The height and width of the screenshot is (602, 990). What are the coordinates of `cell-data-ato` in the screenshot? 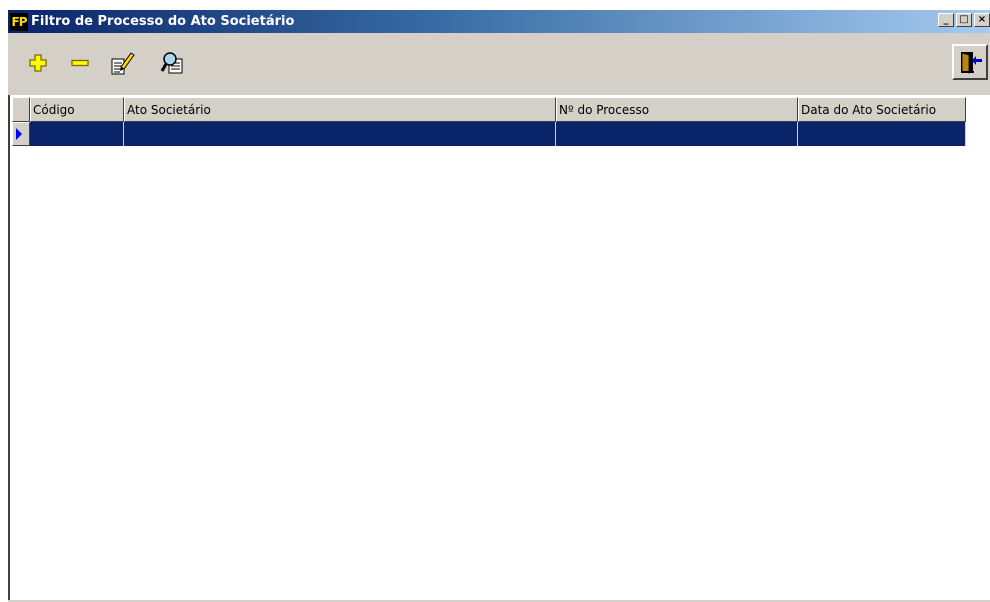 It's located at (882, 134).